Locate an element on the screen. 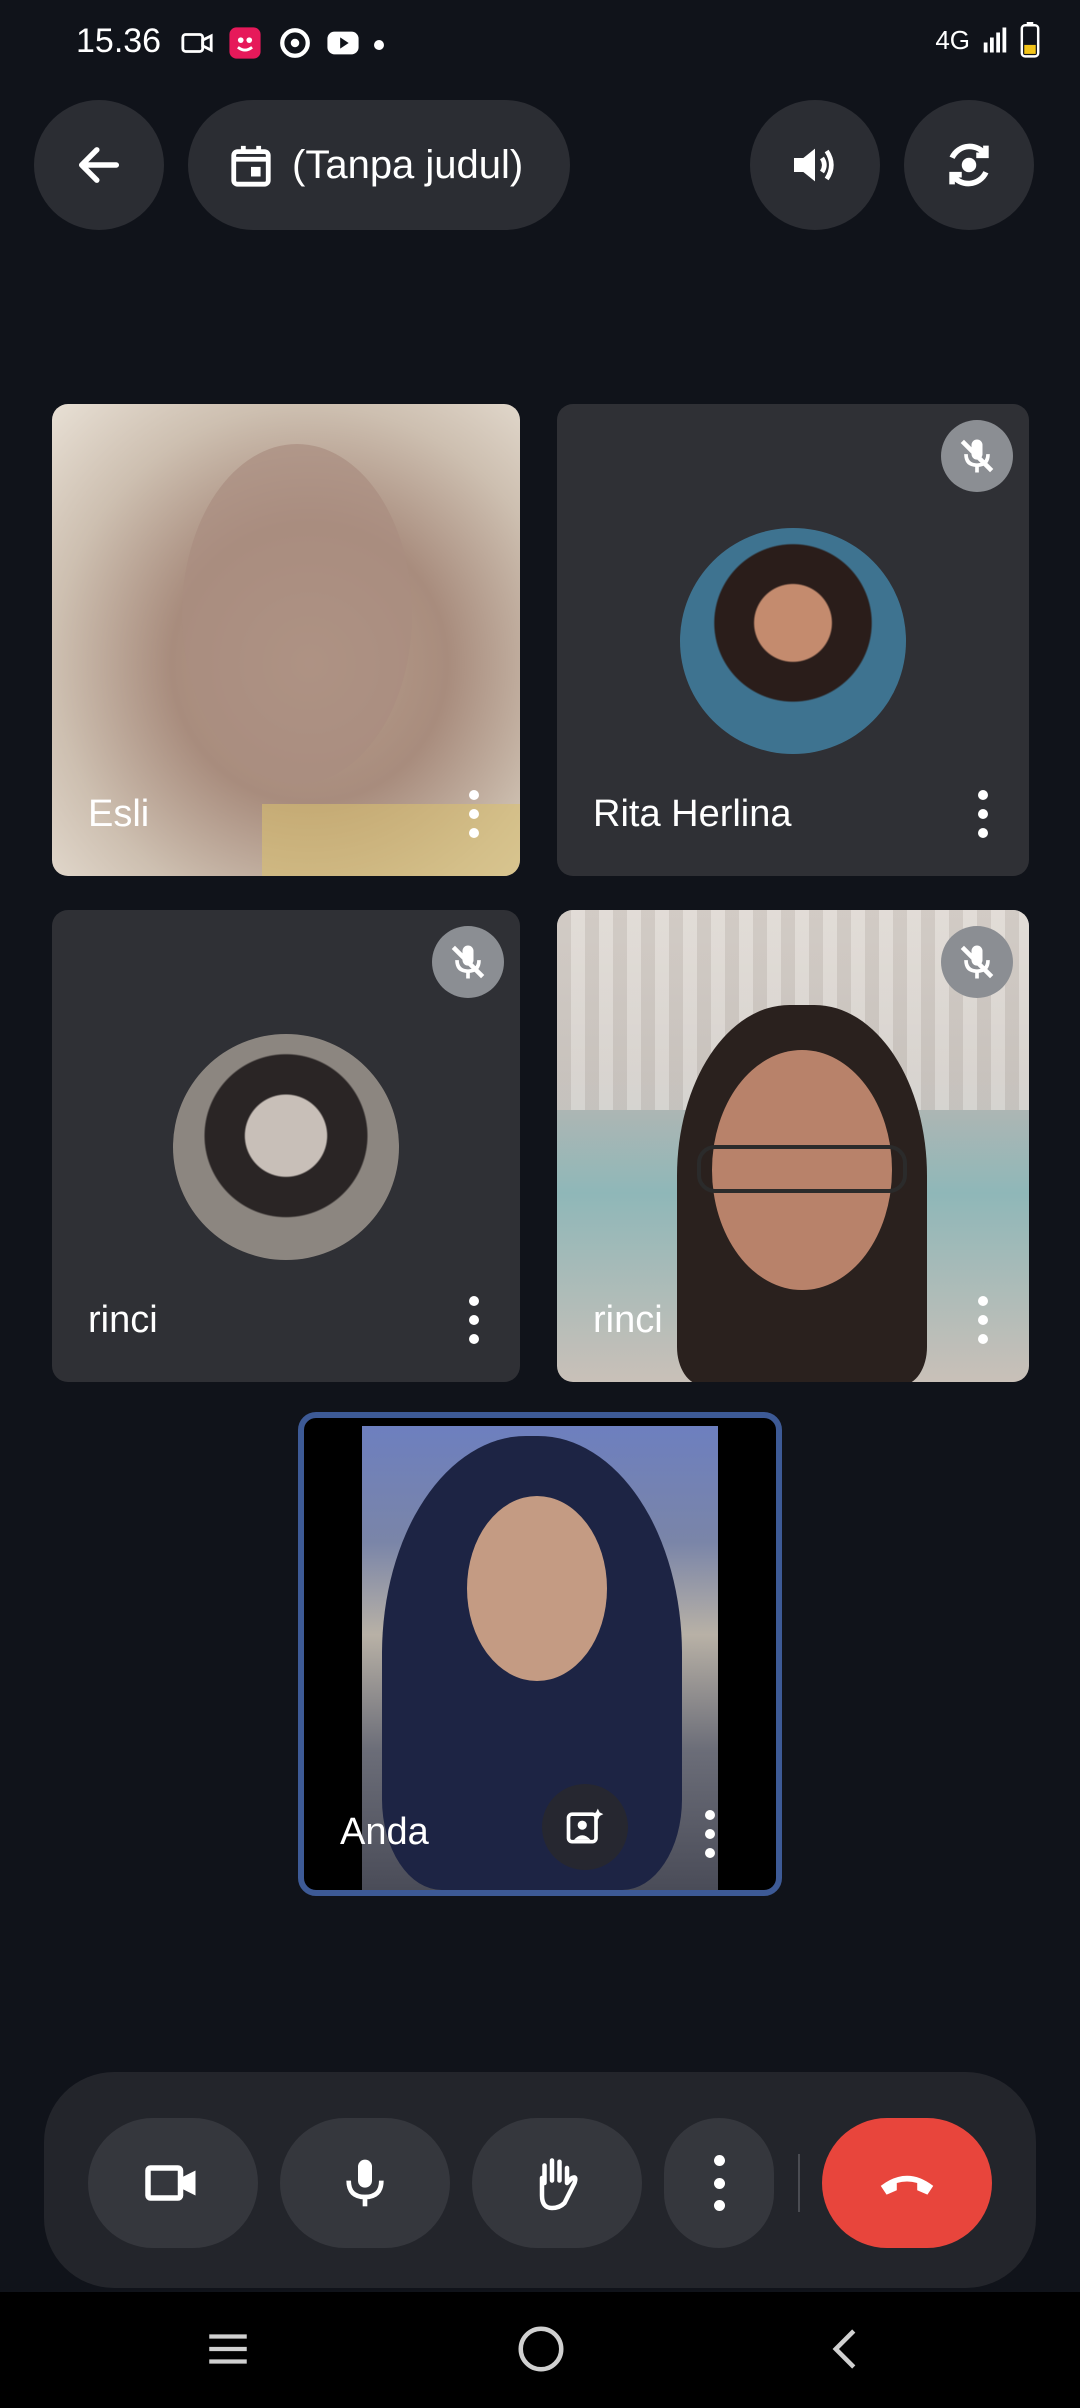 This screenshot has height=2408, width=1080. notification-dot is located at coordinates (379, 45).